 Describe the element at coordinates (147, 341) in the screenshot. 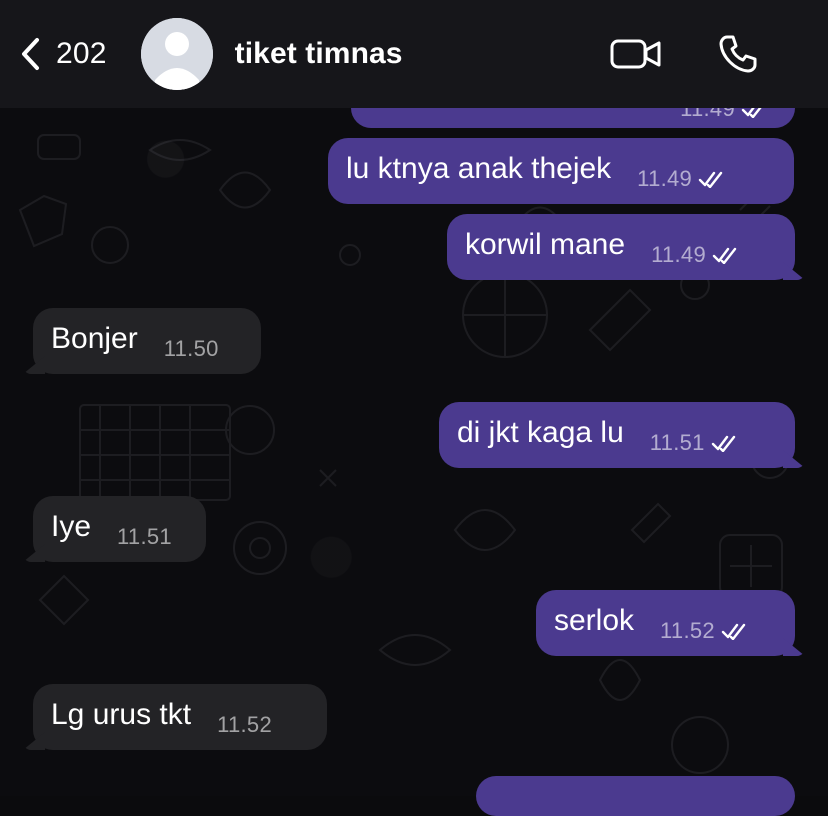

I see `message-incoming: Bonjer 11.50` at that location.